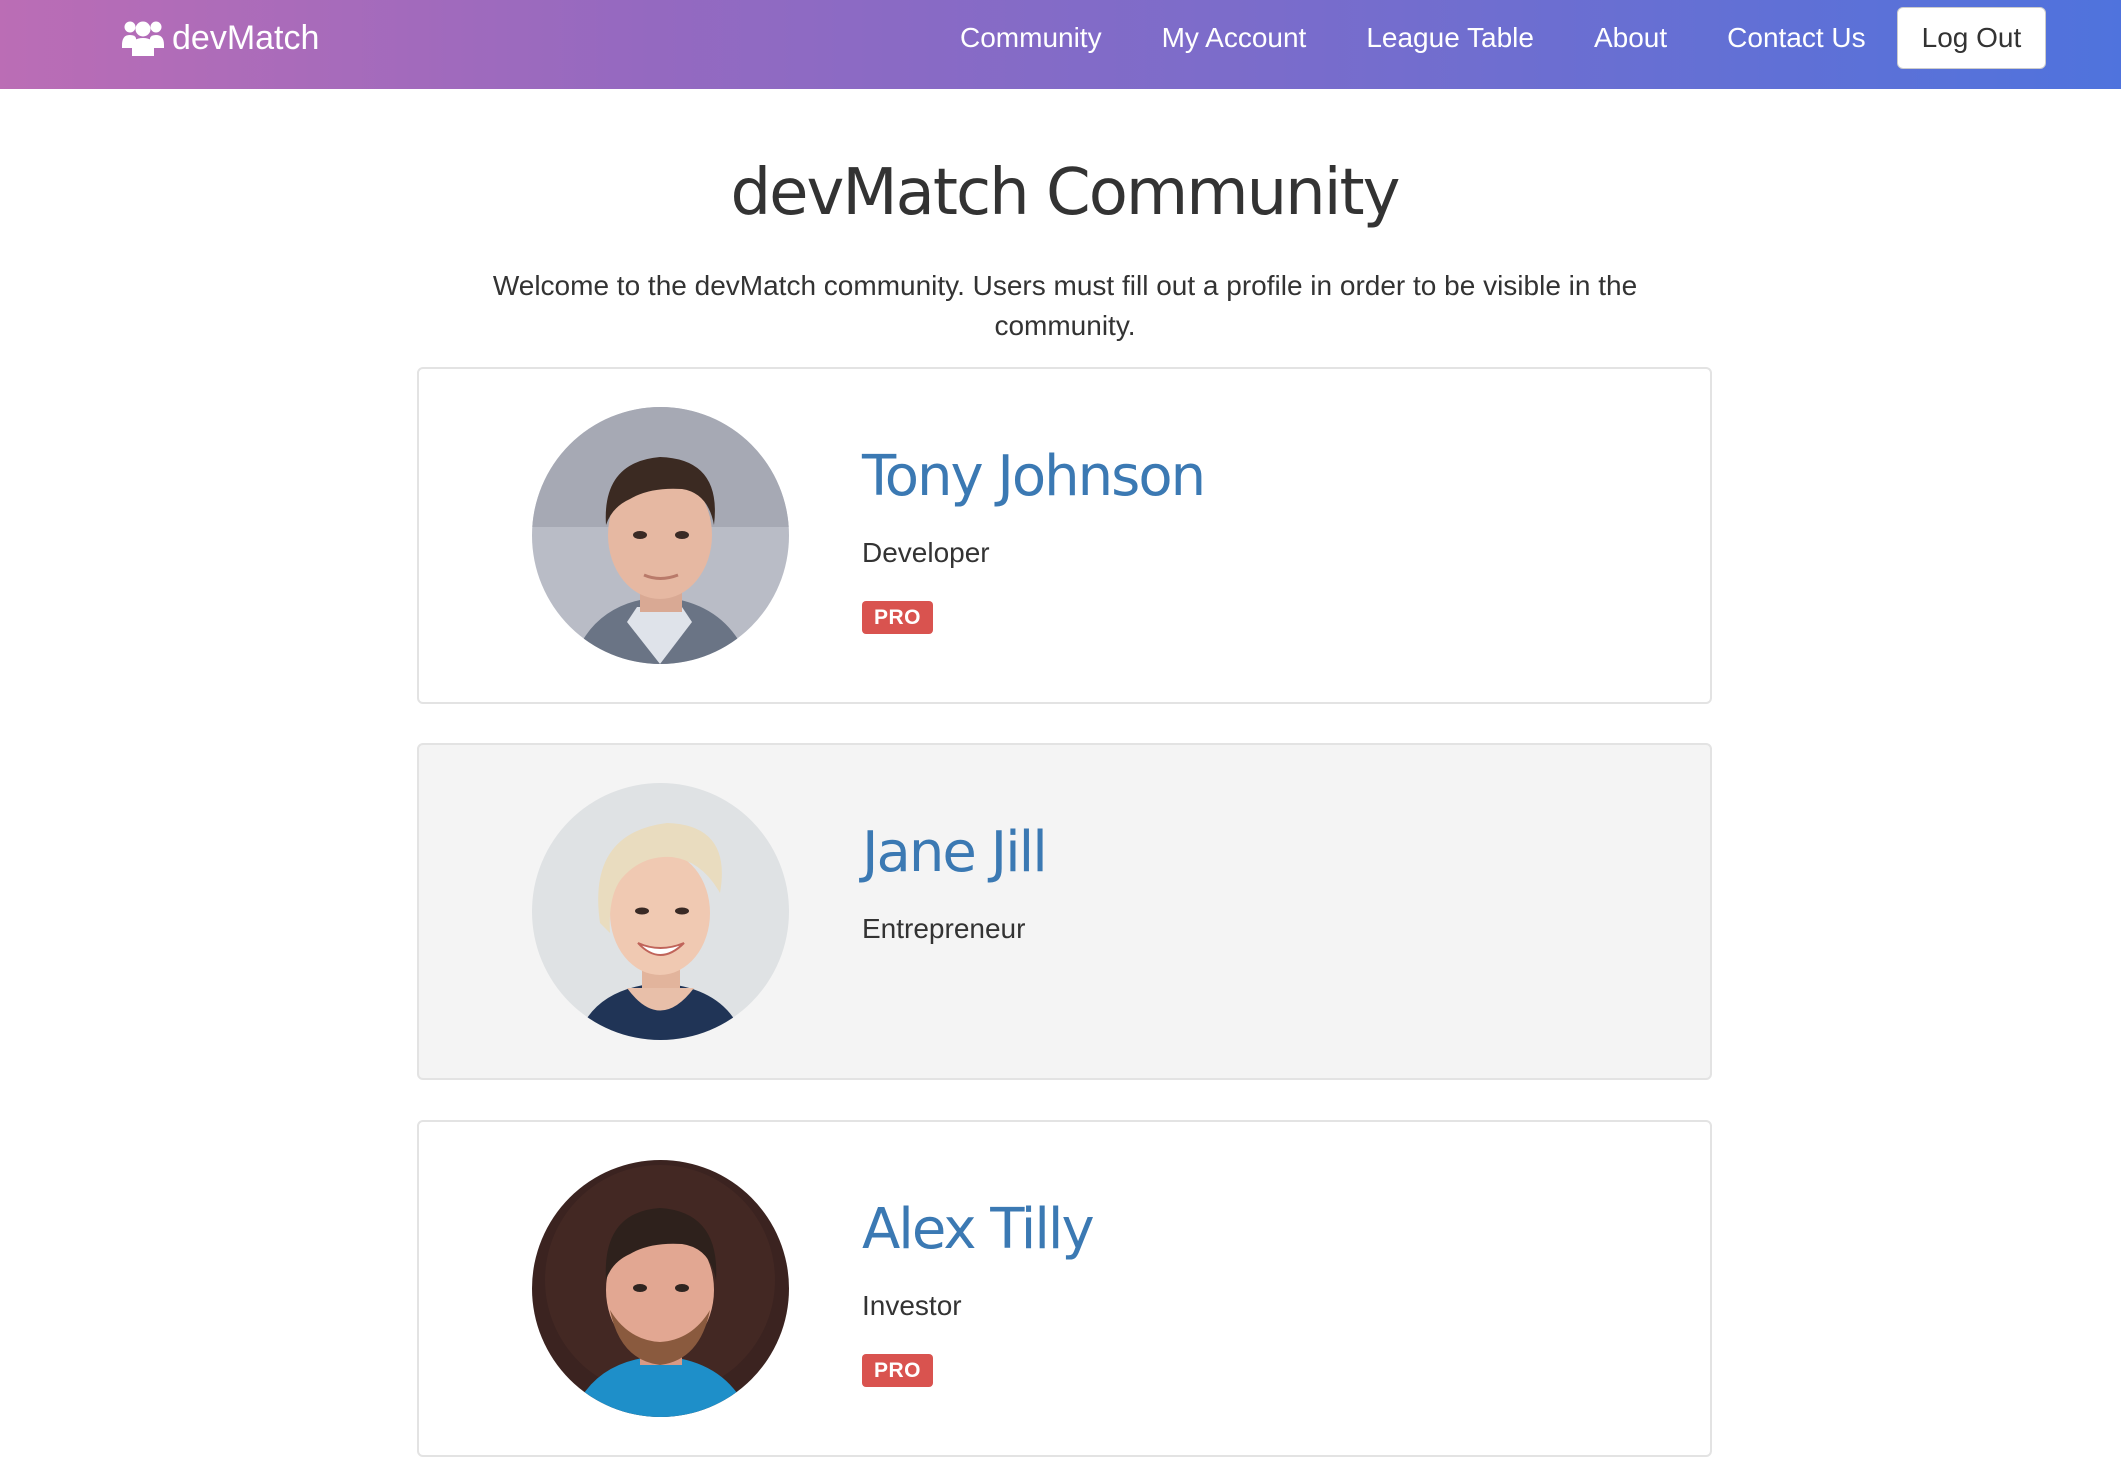 This screenshot has width=2121, height=1481. What do you see at coordinates (944, 928) in the screenshot?
I see `user-role: Entrepreneur` at bounding box center [944, 928].